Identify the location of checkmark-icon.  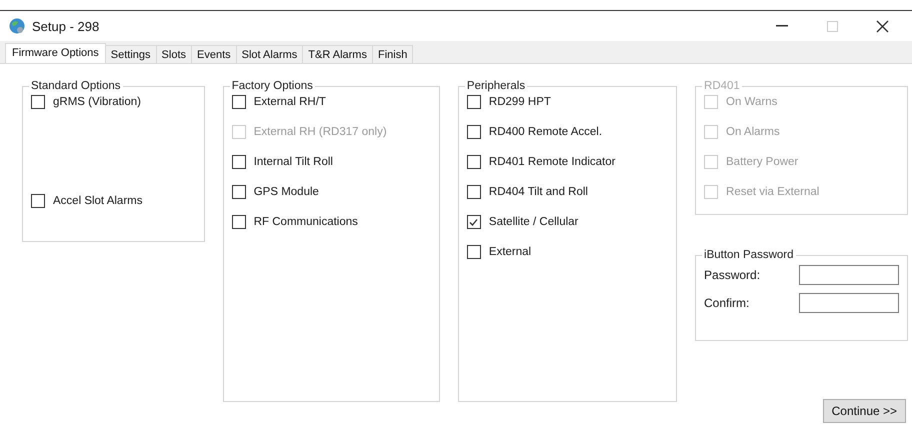
(473, 222).